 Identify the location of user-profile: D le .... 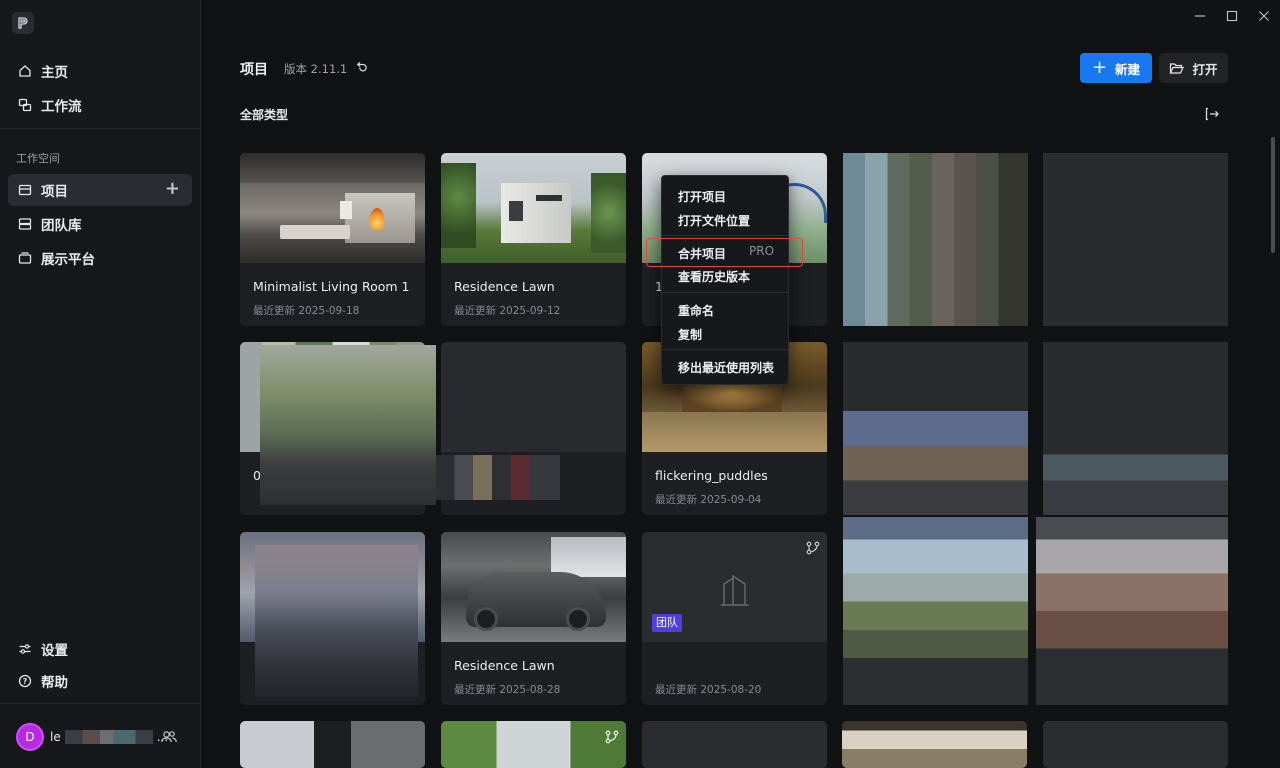
(92, 737).